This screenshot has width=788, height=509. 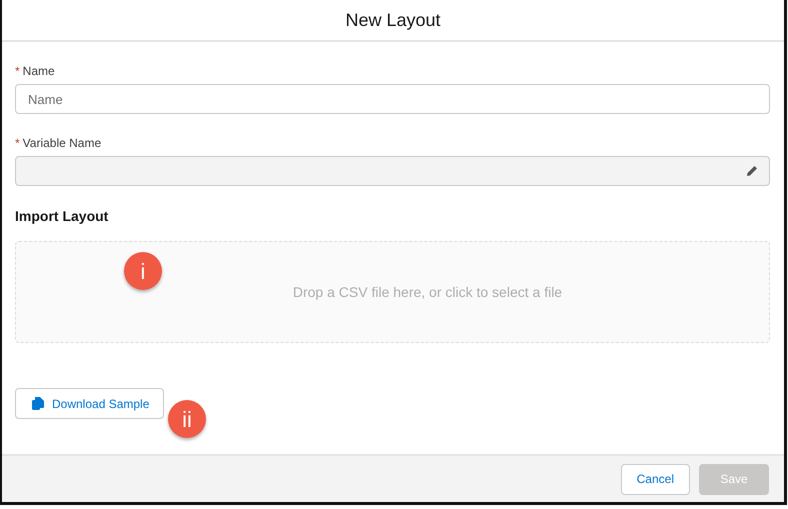 I want to click on dialog-title: New Layout, so click(x=393, y=20).